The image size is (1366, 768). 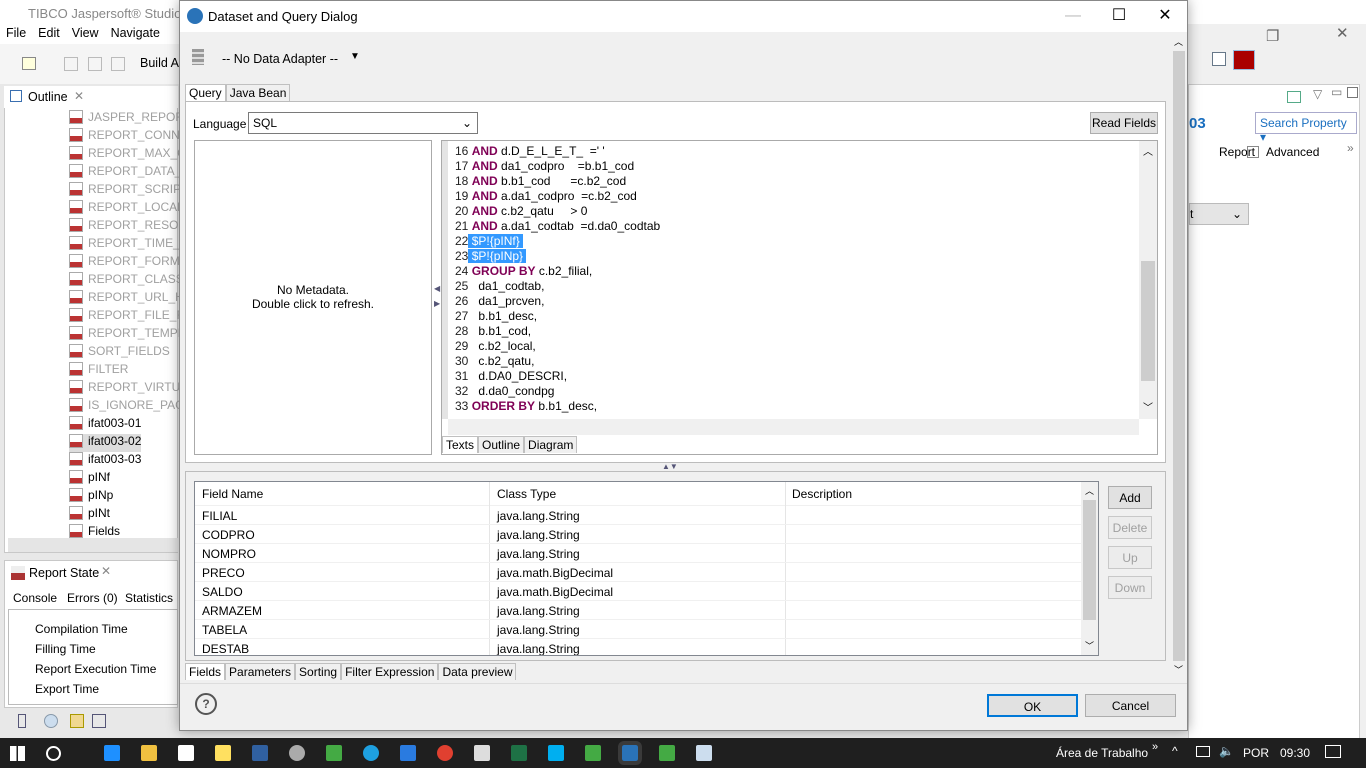 What do you see at coordinates (556, 753) in the screenshot?
I see `skype-icon` at bounding box center [556, 753].